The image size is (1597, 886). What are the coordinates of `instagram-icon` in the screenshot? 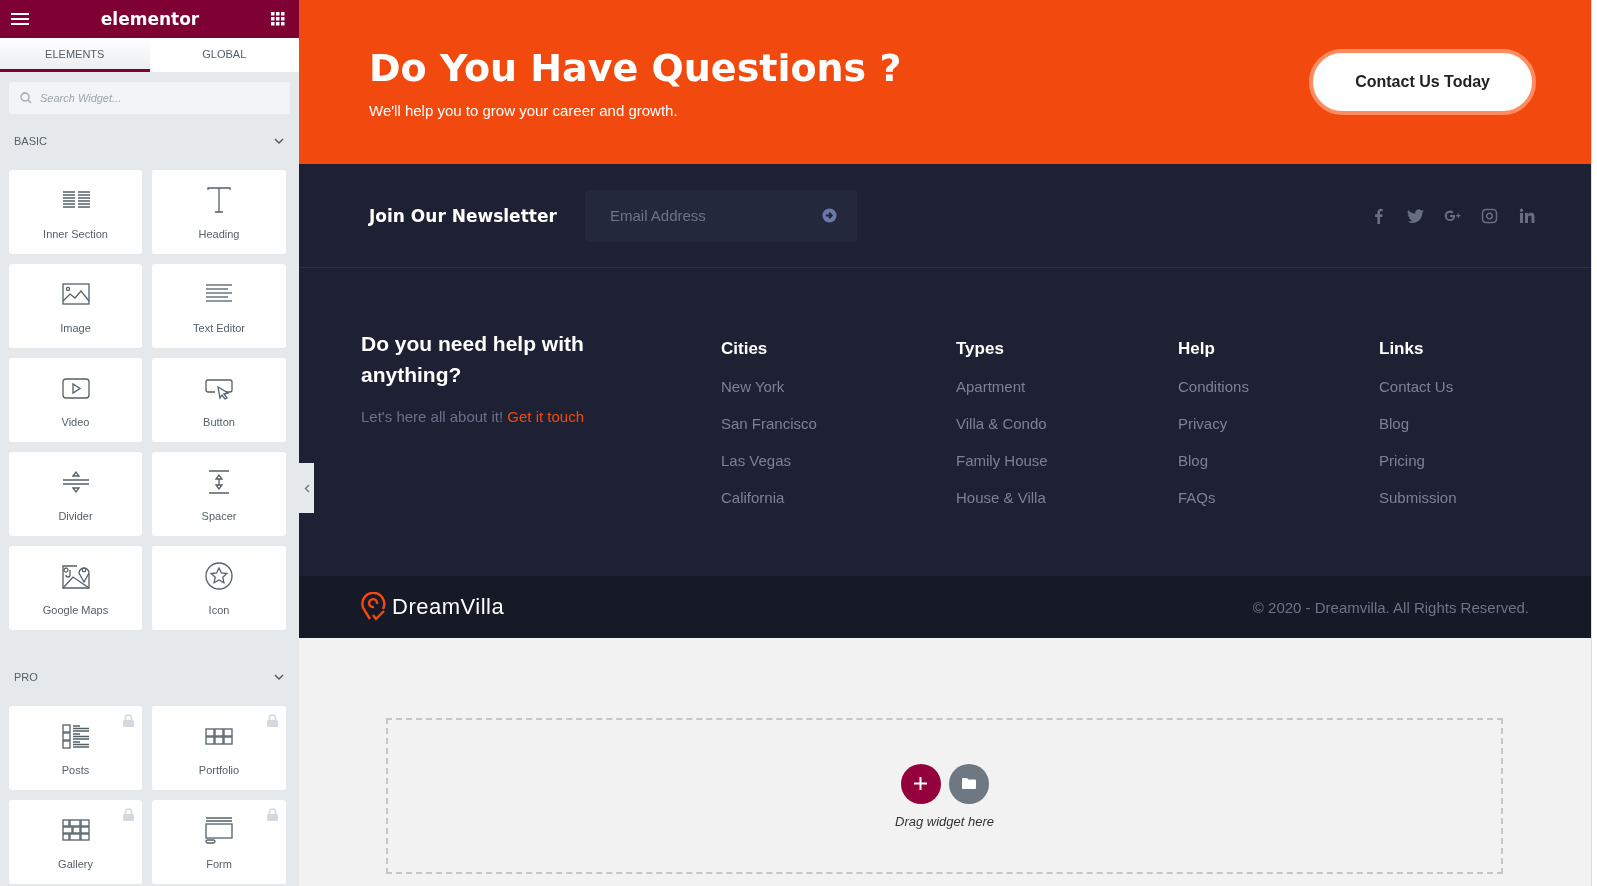 It's located at (1490, 215).